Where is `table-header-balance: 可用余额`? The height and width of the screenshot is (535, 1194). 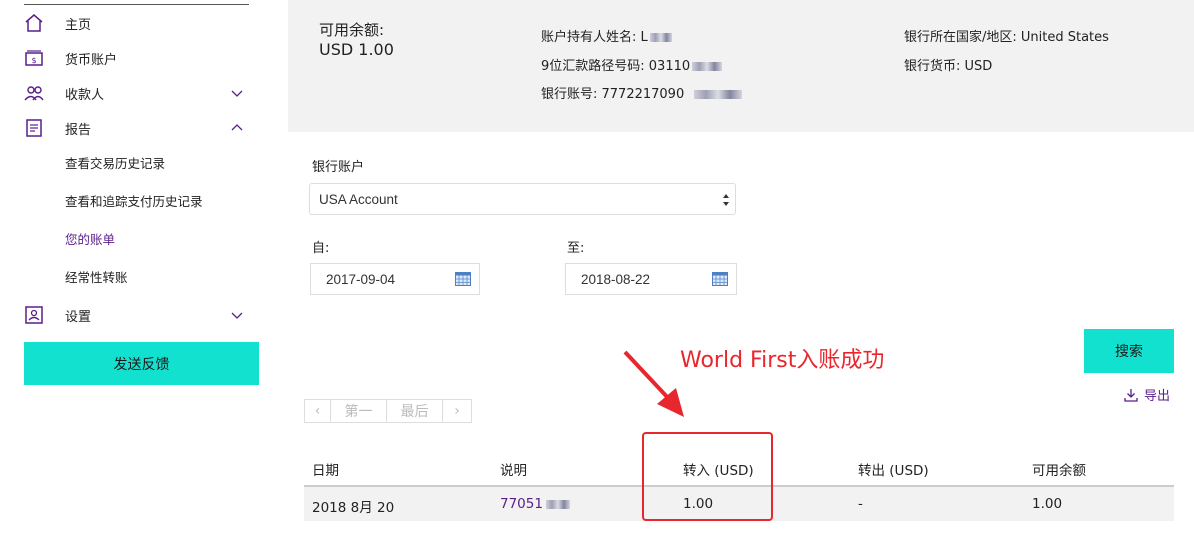
table-header-balance: 可用余额 is located at coordinates (1059, 471).